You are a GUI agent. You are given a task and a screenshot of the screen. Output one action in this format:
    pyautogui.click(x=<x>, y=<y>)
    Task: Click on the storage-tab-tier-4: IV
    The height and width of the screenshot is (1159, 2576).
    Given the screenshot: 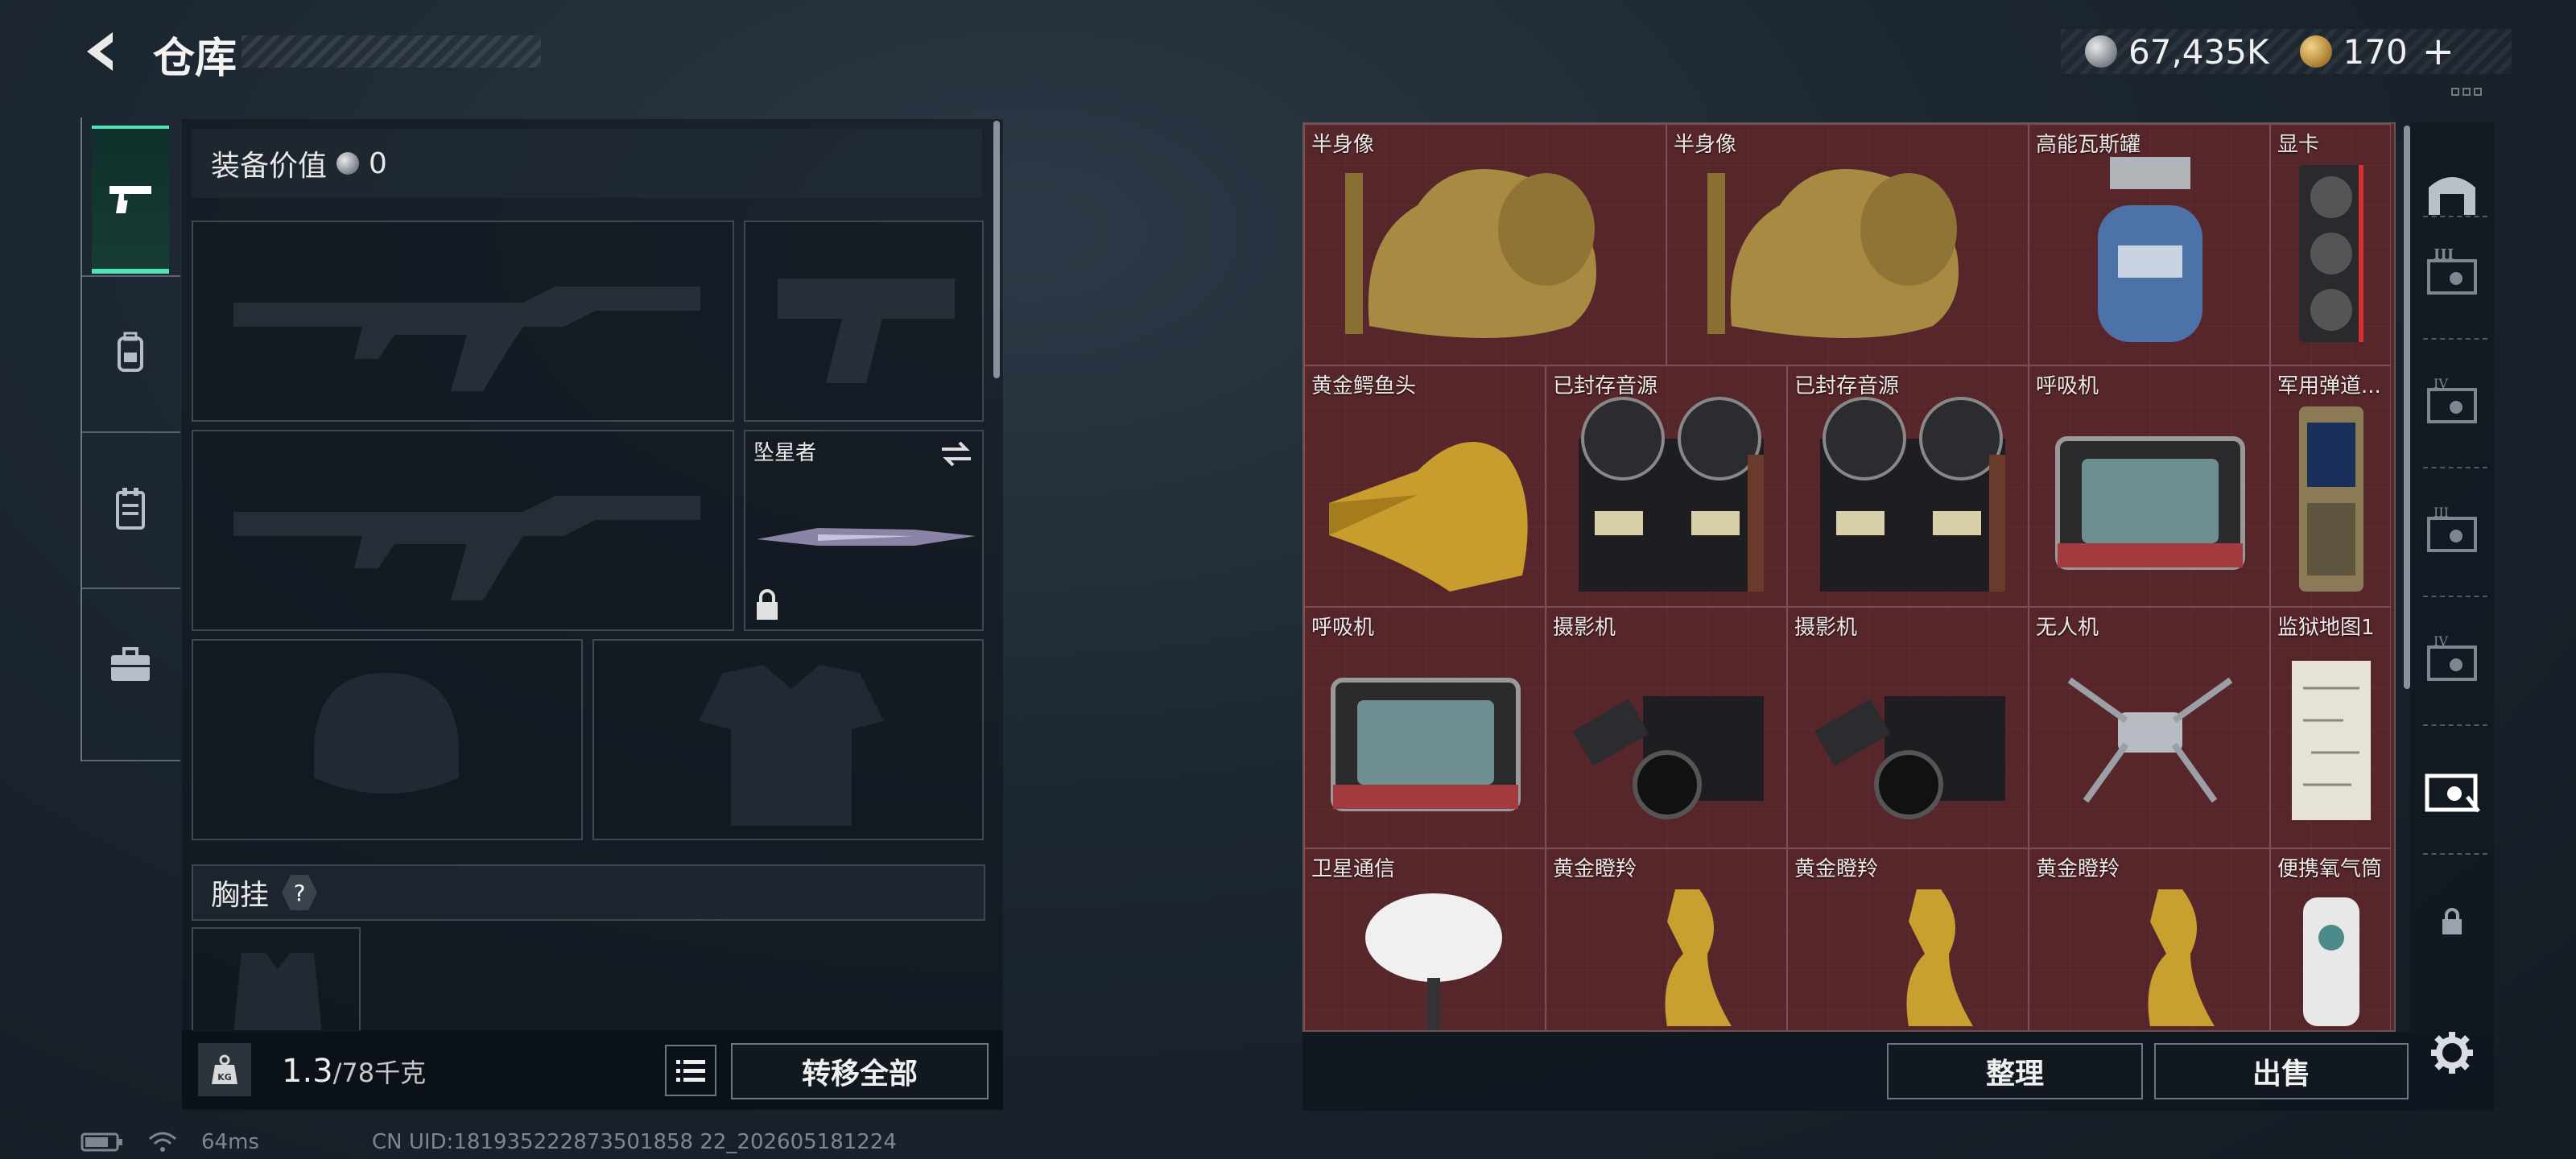 What is the action you would take?
    pyautogui.click(x=2452, y=660)
    